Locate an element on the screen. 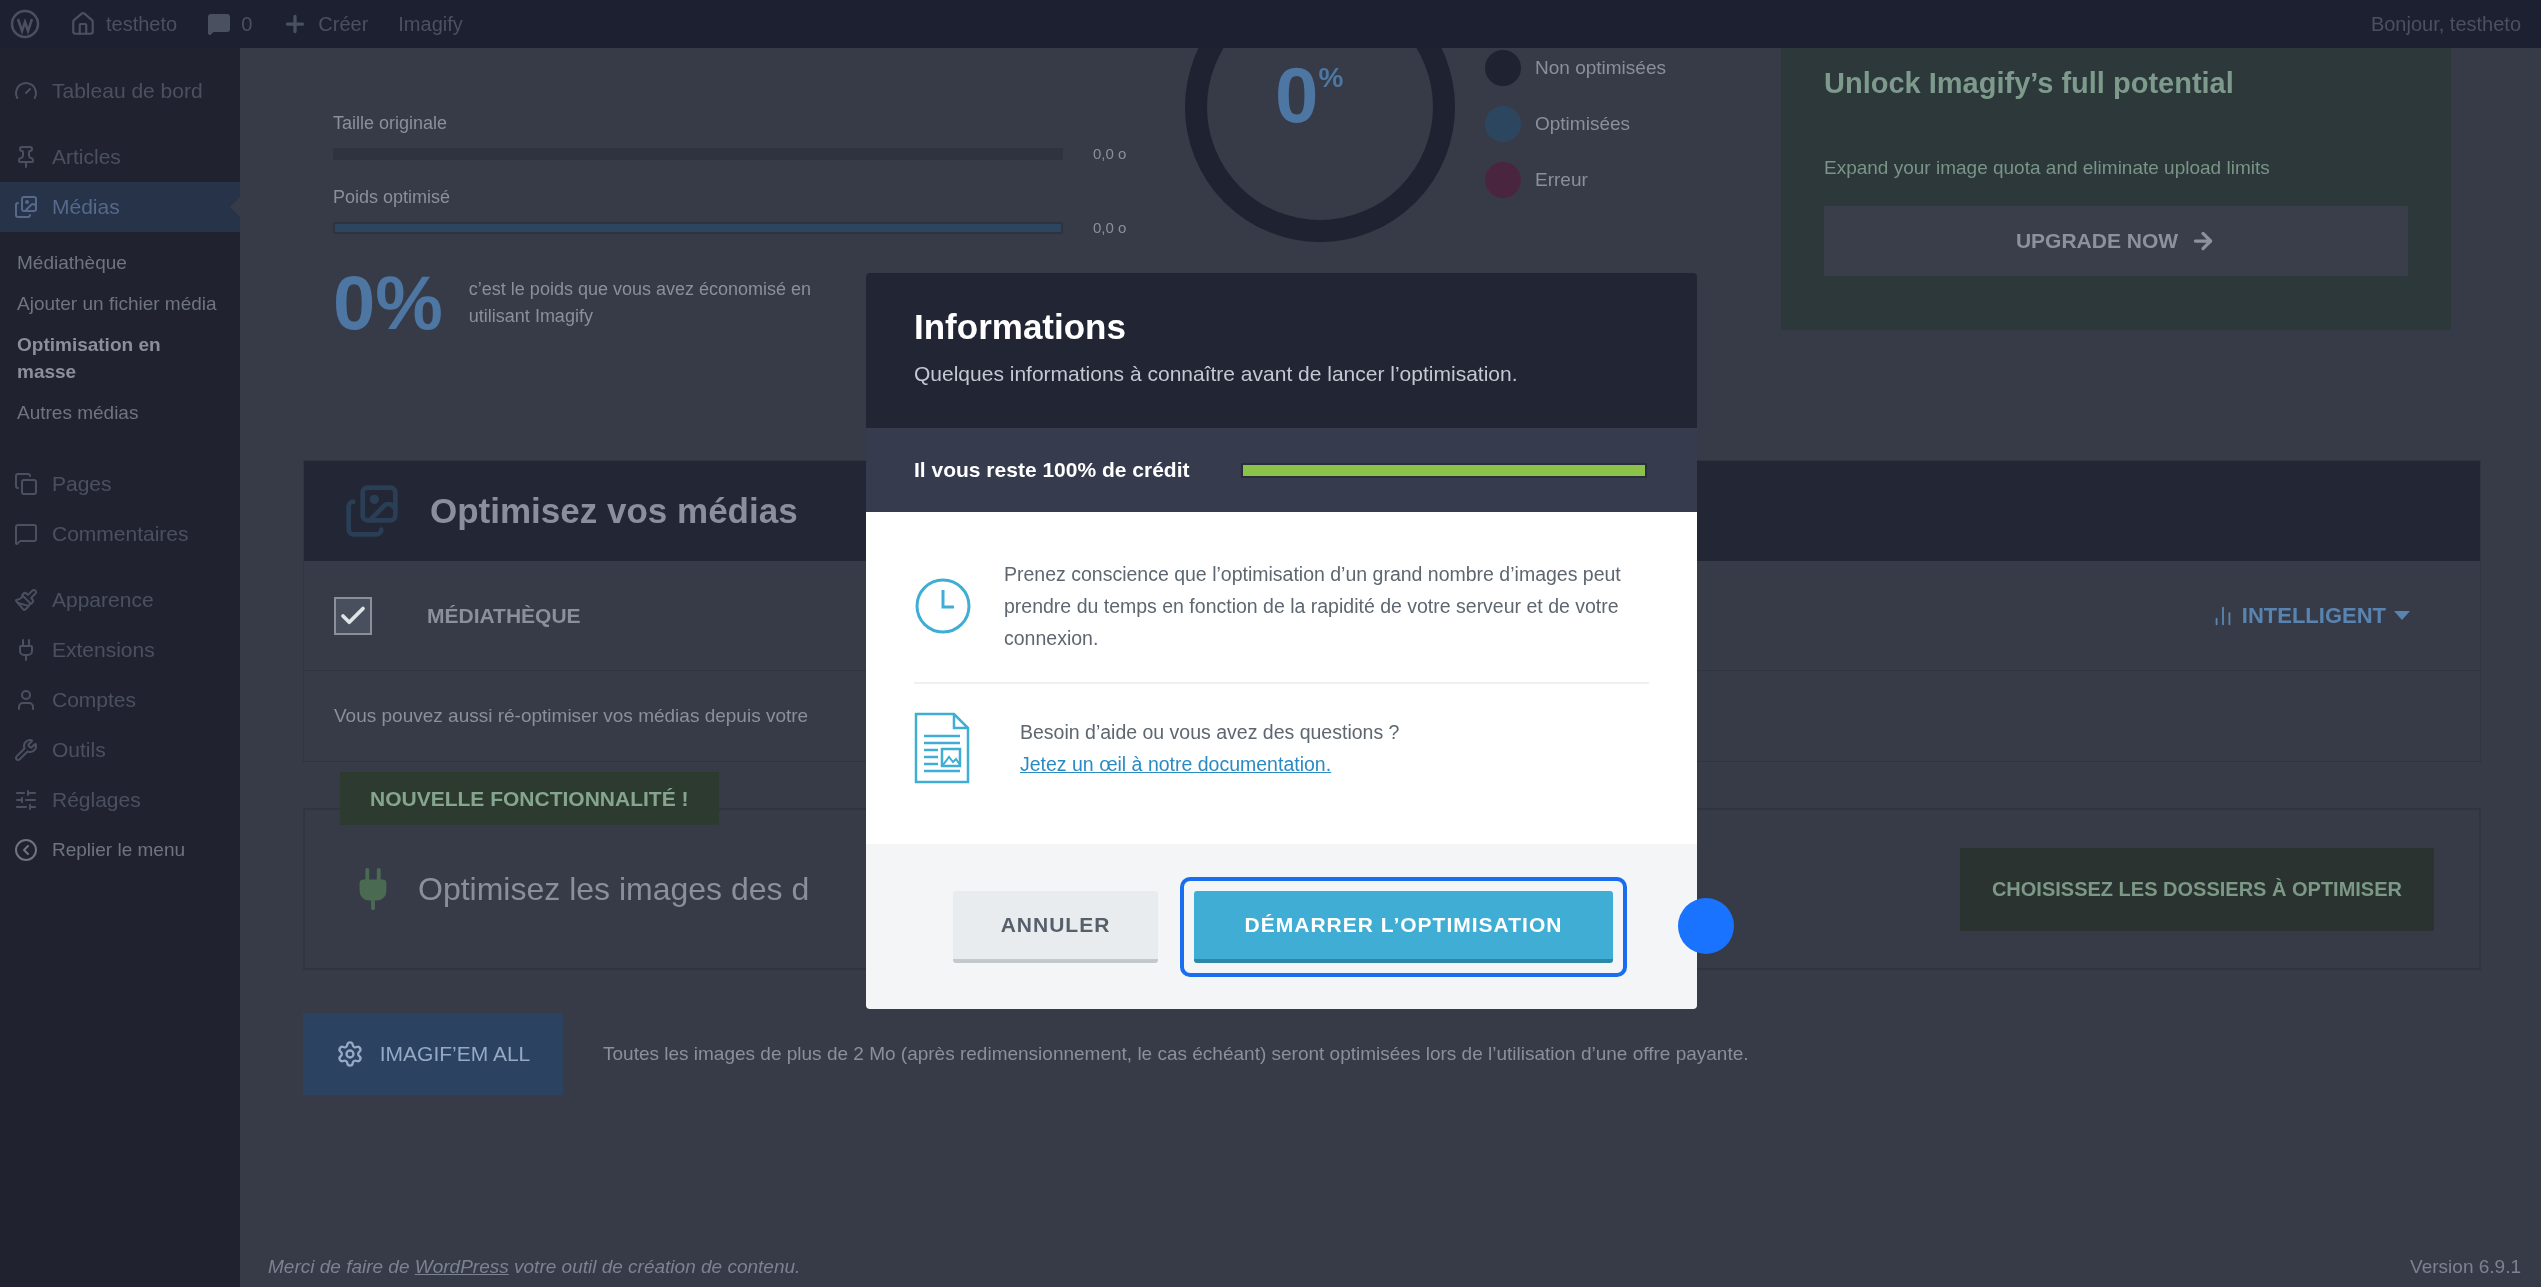  legend-label: Erreur is located at coordinates (1561, 179).